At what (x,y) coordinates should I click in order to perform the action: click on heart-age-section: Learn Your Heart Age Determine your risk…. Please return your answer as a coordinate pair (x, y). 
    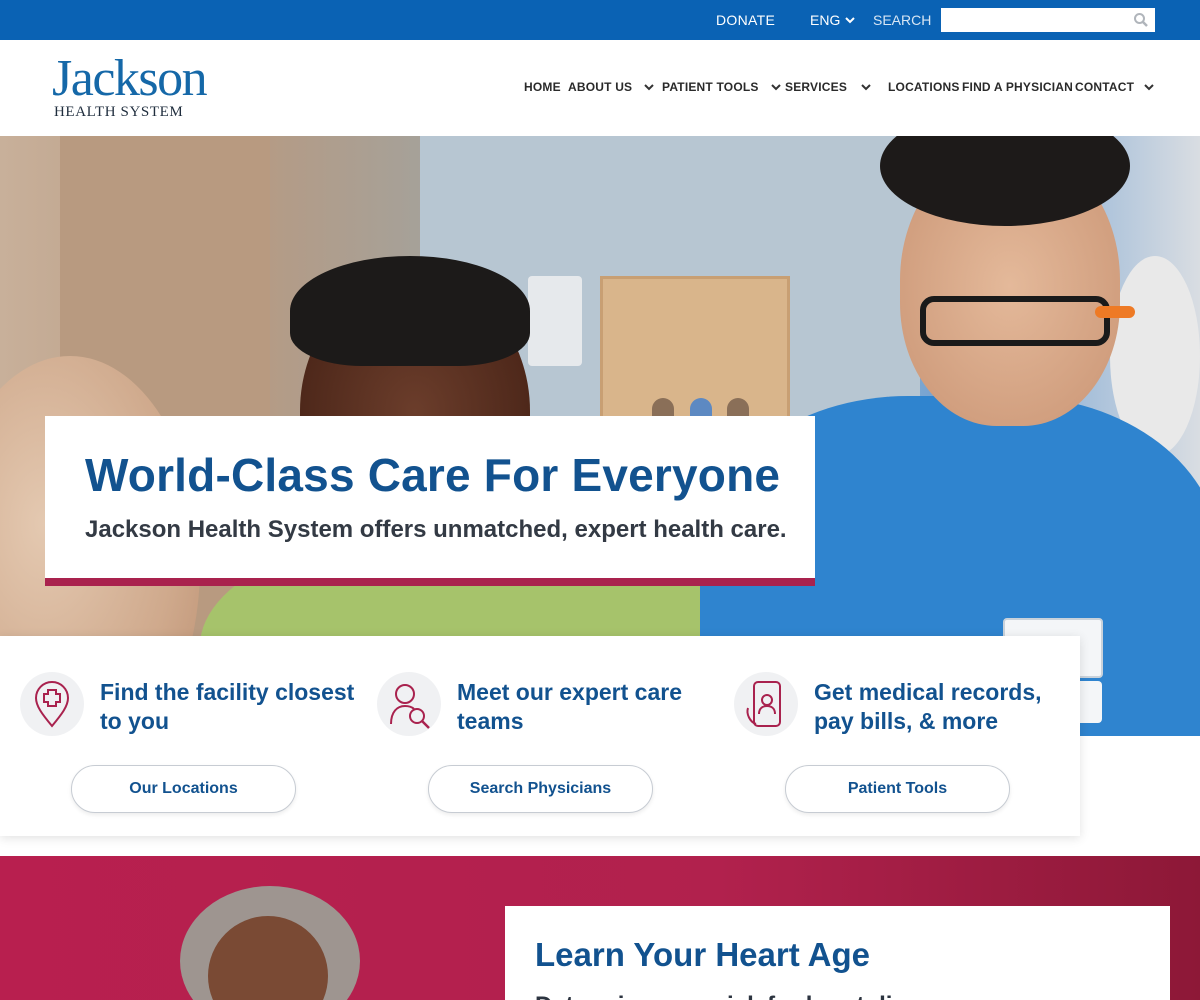
    Looking at the image, I should click on (600, 928).